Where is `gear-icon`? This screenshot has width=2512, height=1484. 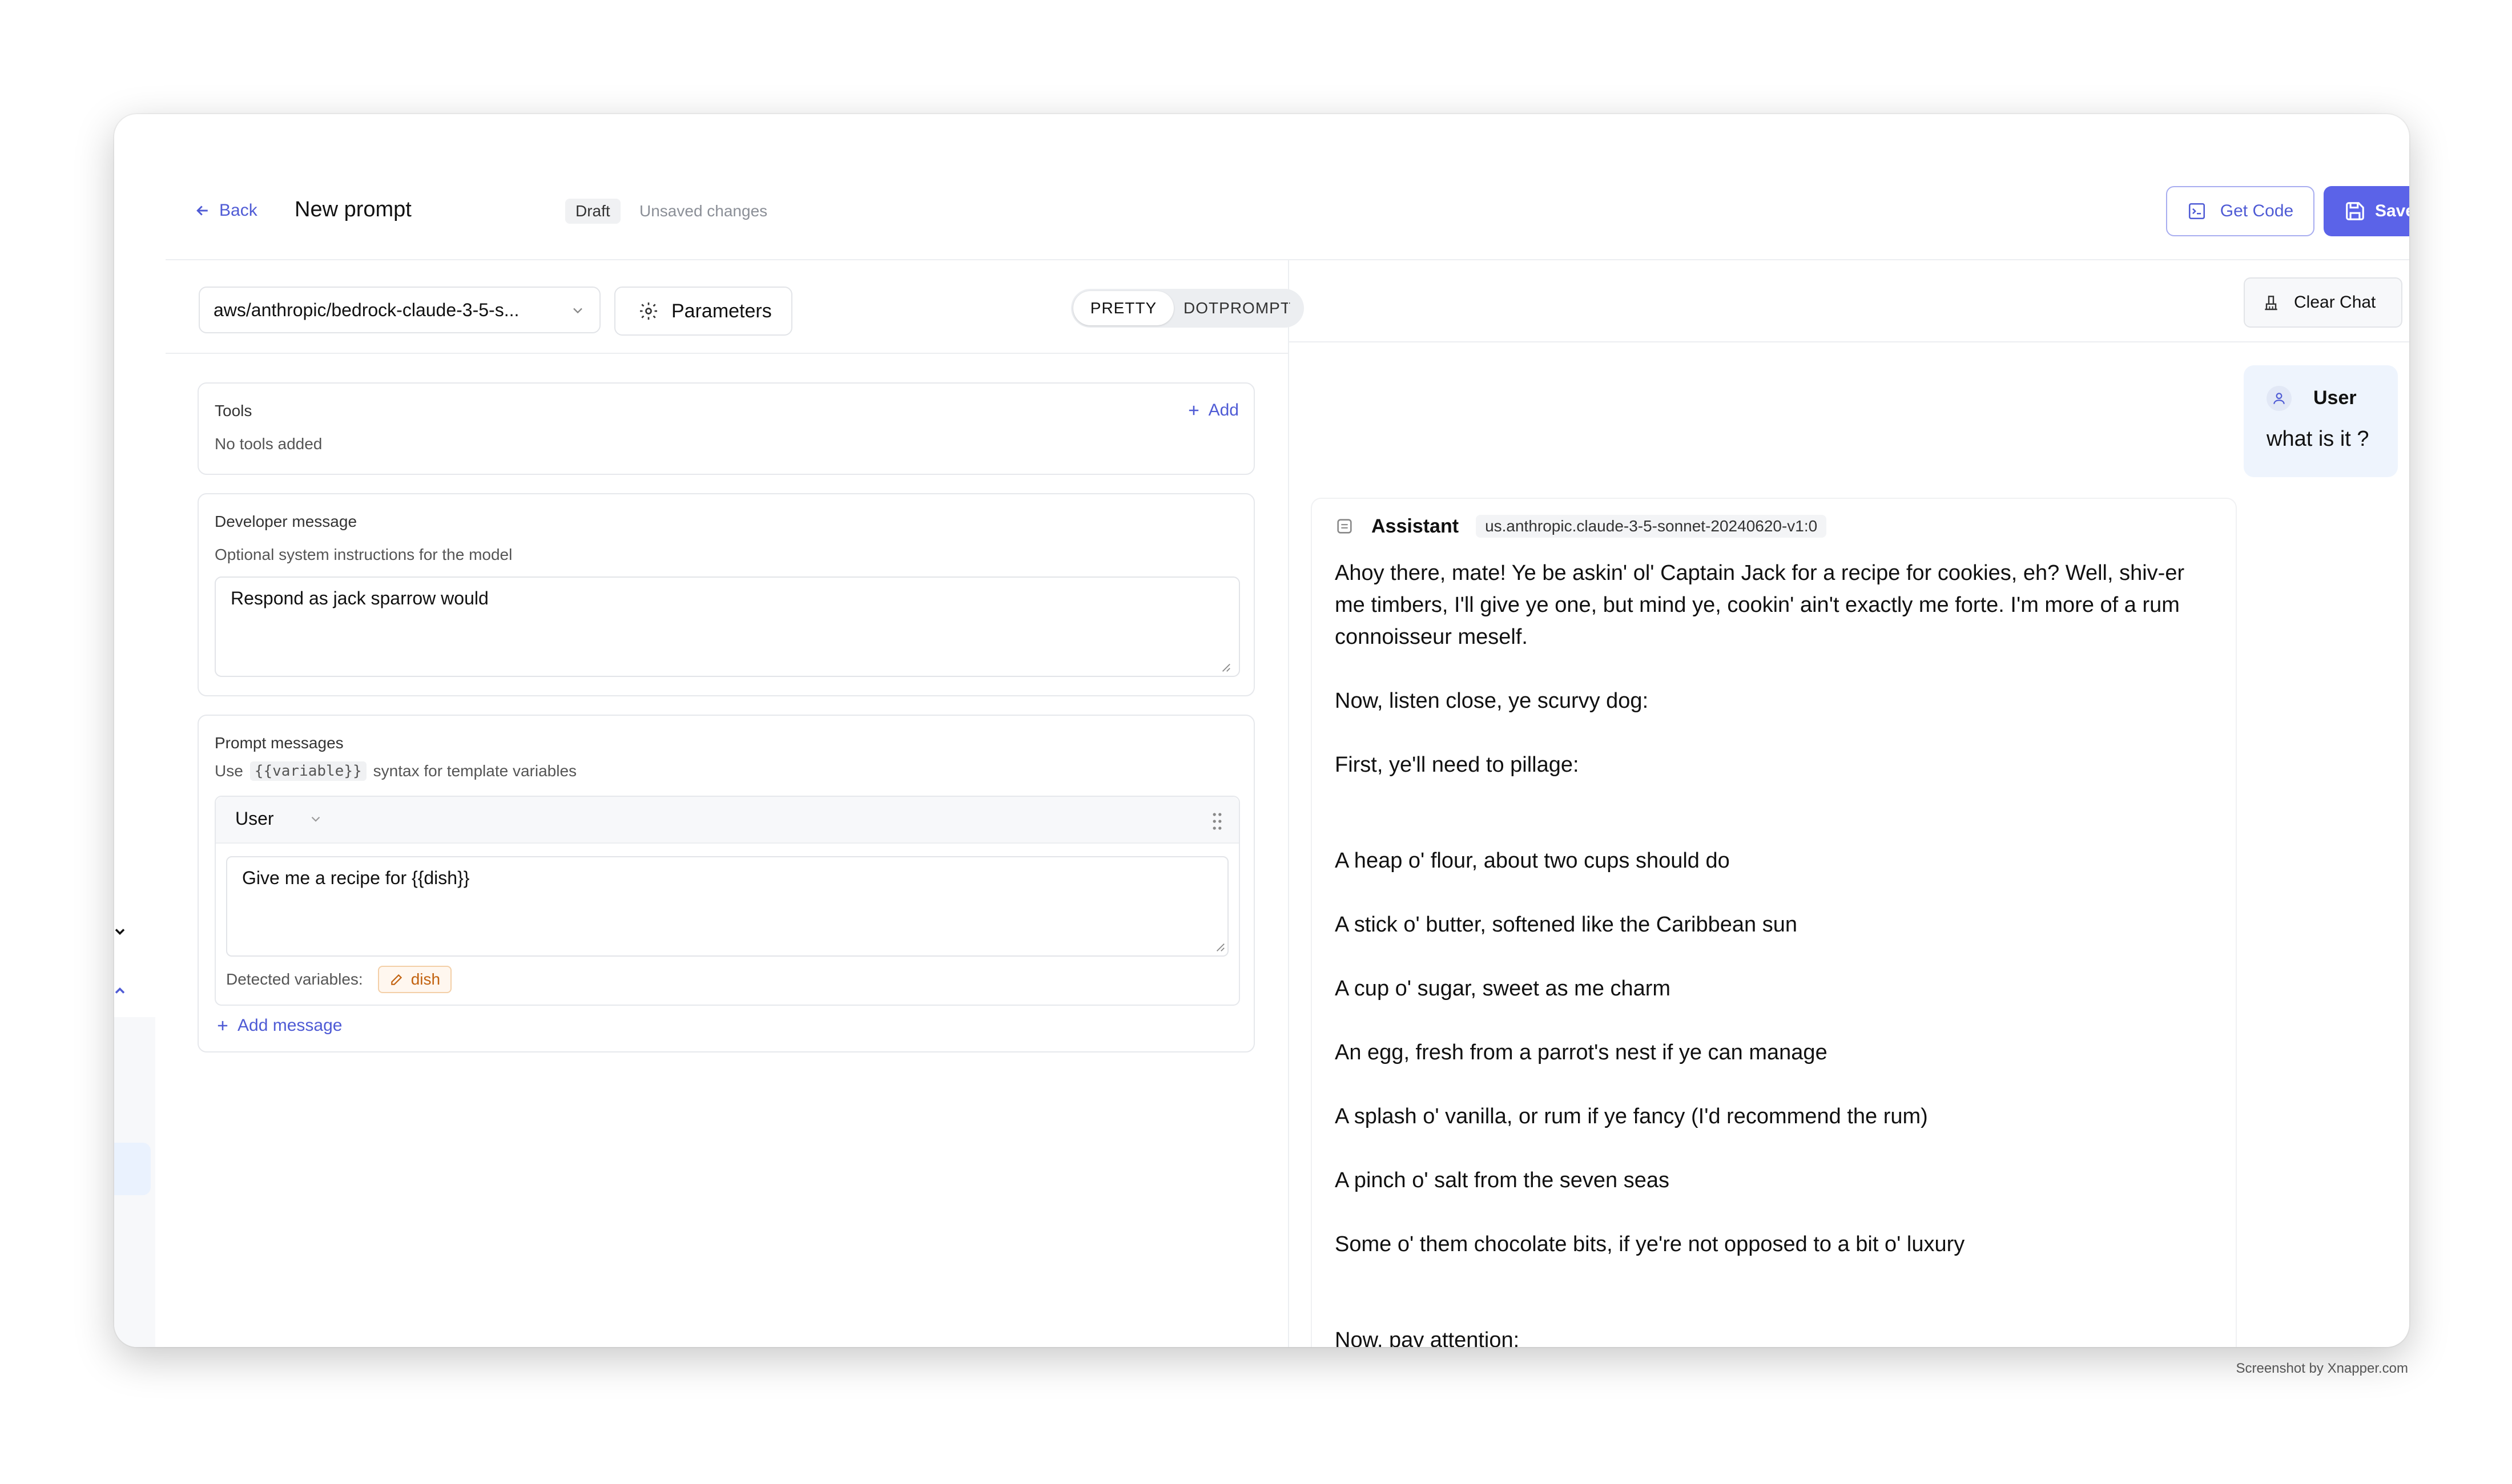
gear-icon is located at coordinates (648, 311).